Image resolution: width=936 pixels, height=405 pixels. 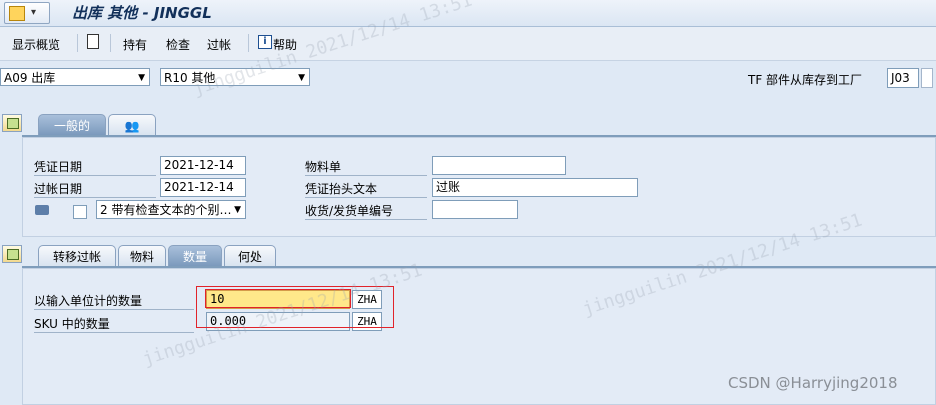 I want to click on tab-partner: 👥, so click(x=132, y=125).